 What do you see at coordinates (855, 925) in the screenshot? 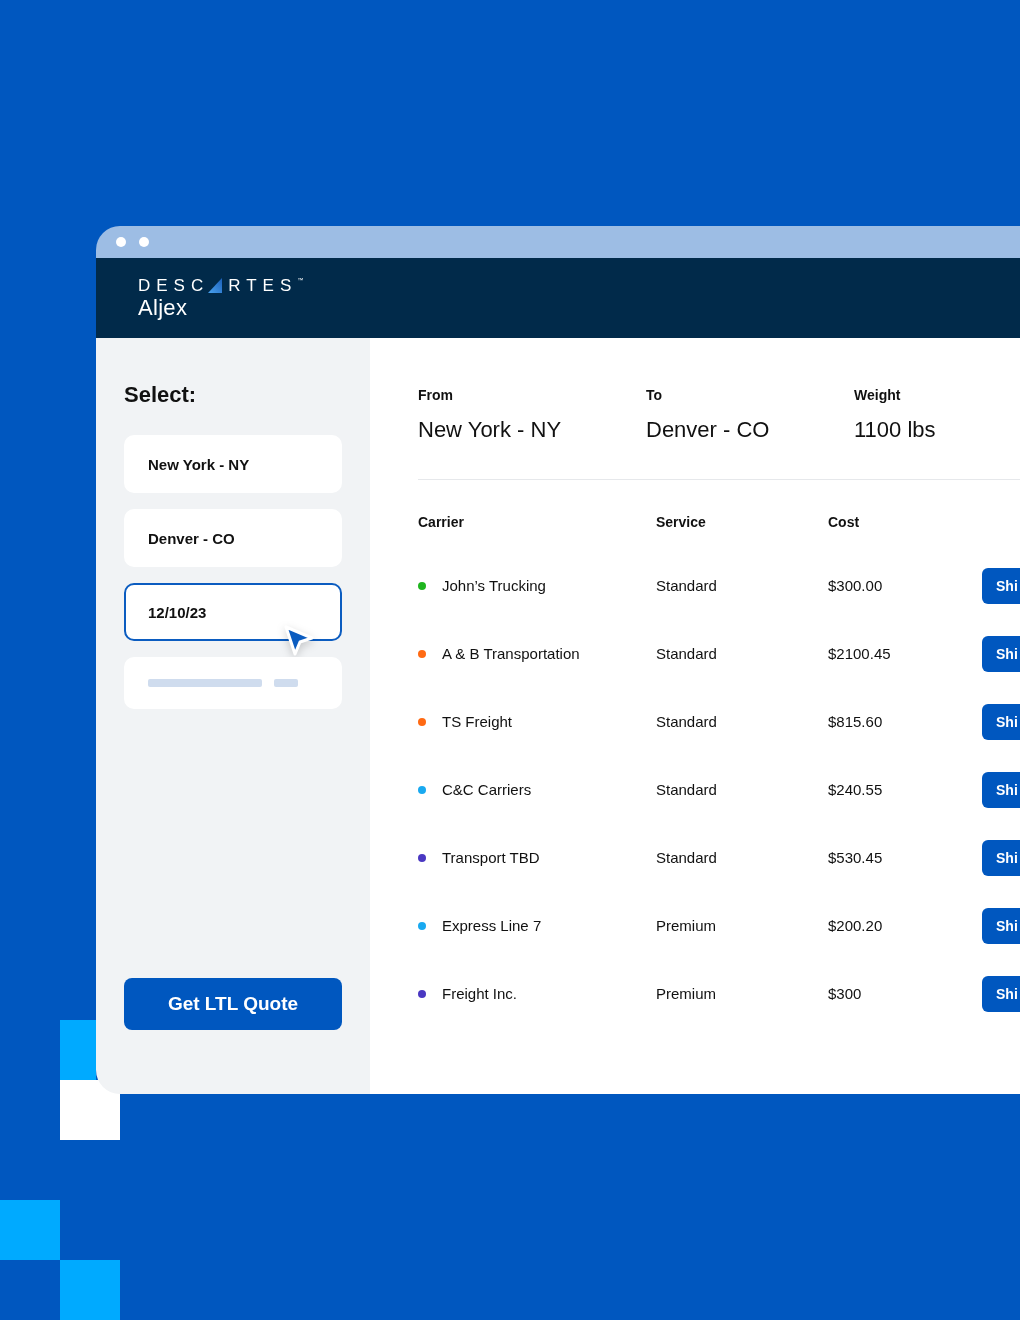
I see `cost-value: $200.20` at bounding box center [855, 925].